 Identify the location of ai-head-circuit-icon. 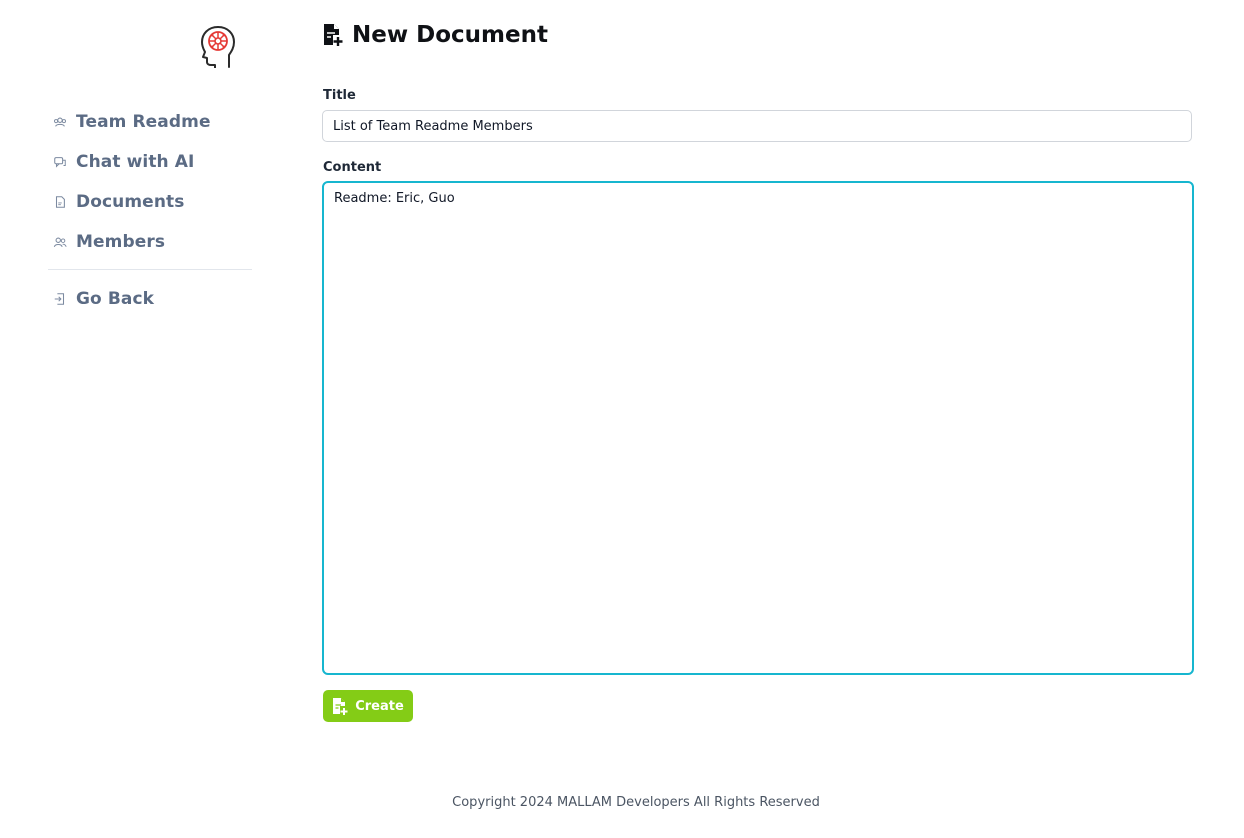
(218, 46).